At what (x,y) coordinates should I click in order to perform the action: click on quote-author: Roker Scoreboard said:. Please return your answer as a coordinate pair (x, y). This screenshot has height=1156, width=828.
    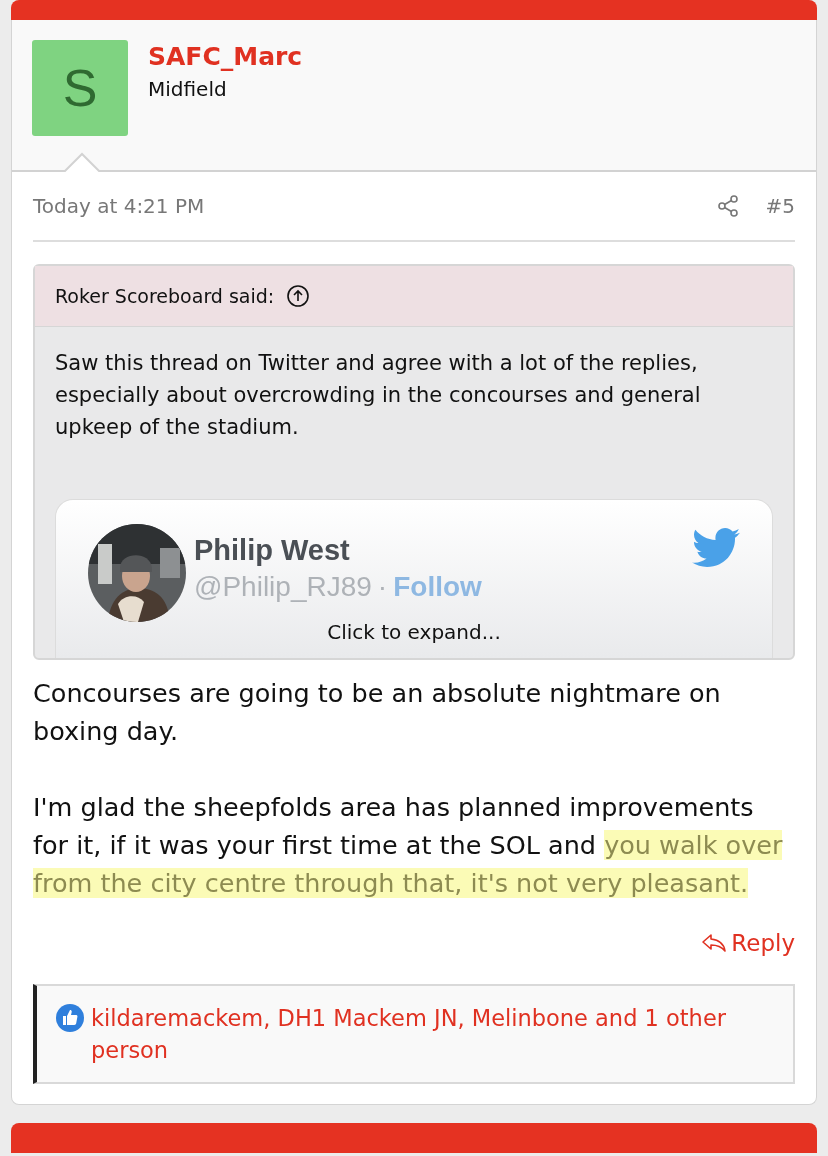
    Looking at the image, I should click on (165, 296).